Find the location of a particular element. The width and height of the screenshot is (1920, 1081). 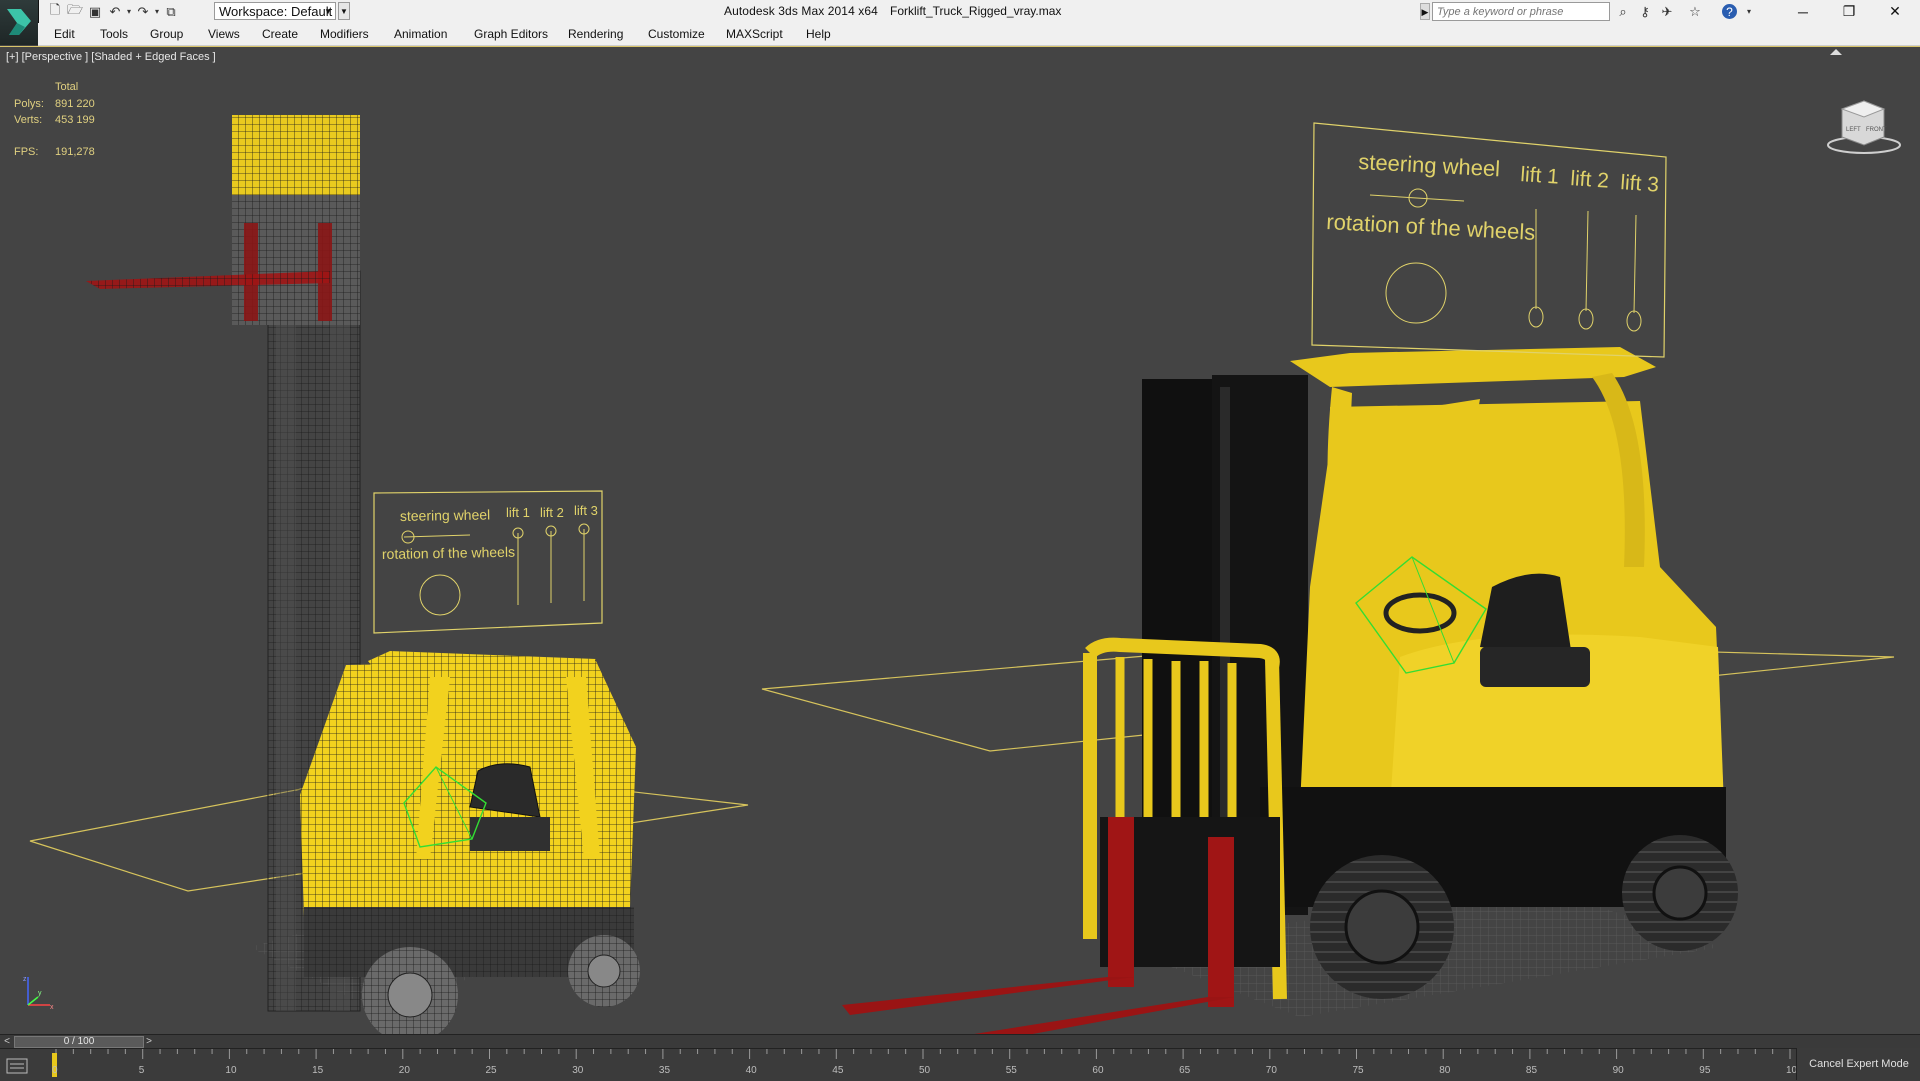

axis-tripod-icon: z x y is located at coordinates (38, 993).